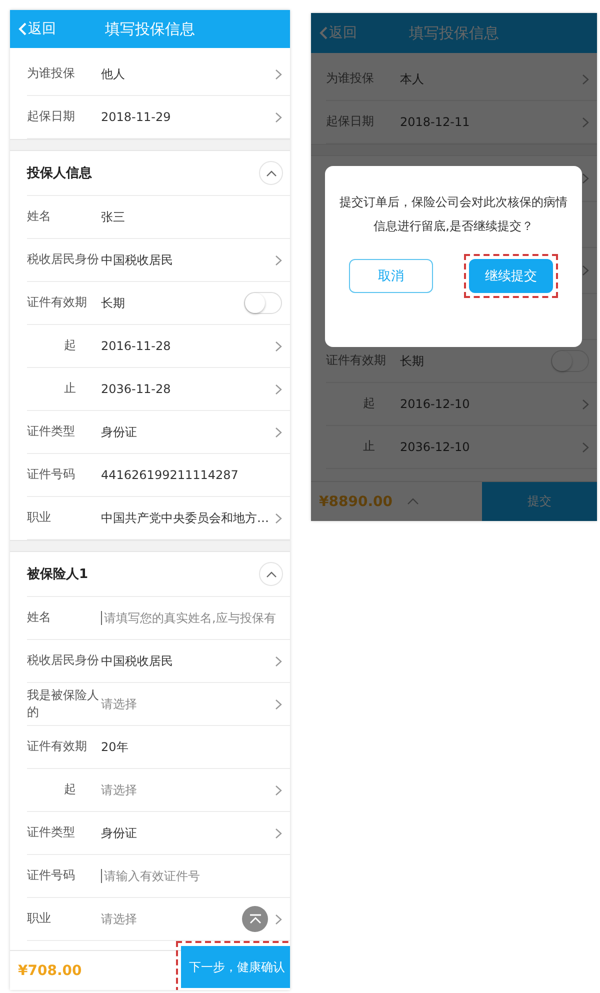 The width and height of the screenshot is (600, 993). Describe the element at coordinates (511, 276) in the screenshot. I see `continue-button: 继续提交` at that location.